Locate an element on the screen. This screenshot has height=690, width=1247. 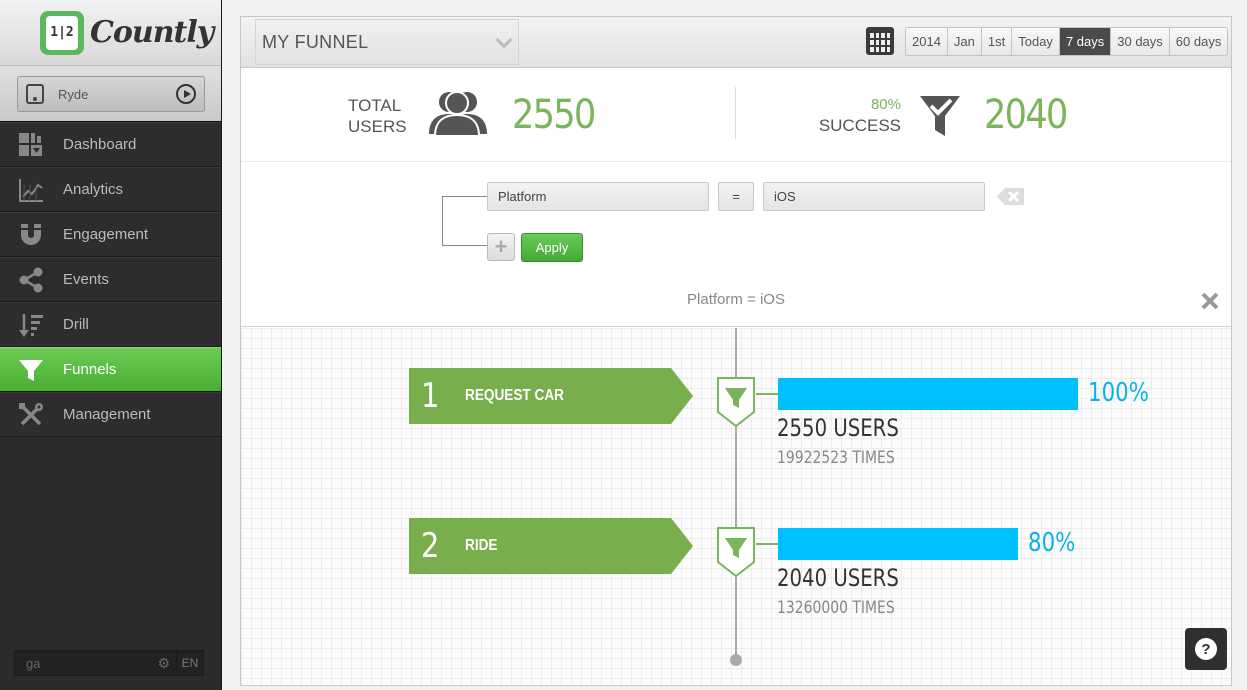
logo: 1|2 Countly is located at coordinates (110, 33).